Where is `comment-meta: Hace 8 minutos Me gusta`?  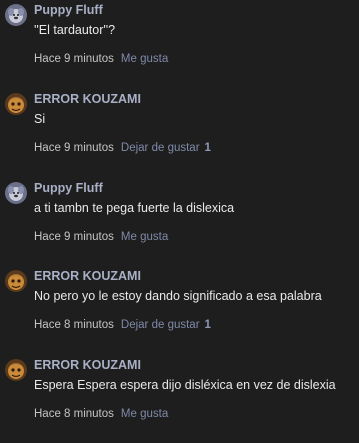 comment-meta: Hace 8 minutos Me gusta is located at coordinates (103, 414).